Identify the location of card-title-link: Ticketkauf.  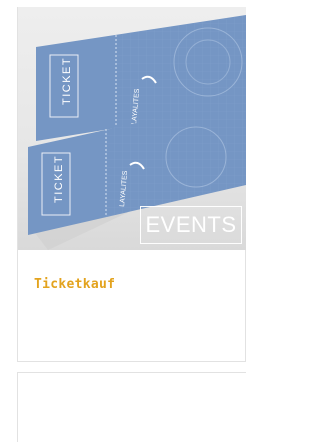
(74, 284).